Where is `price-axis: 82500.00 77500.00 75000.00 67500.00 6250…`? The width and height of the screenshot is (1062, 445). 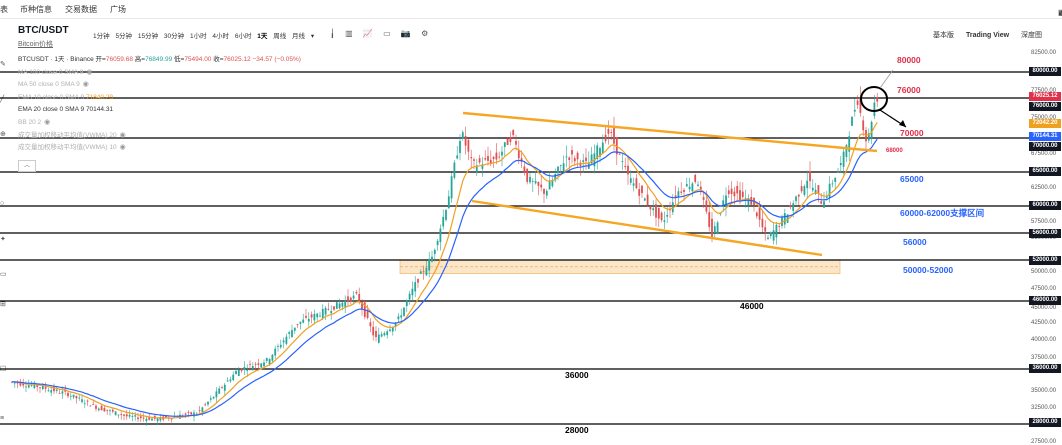
price-axis: 82500.00 77500.00 75000.00 67500.00 6250… is located at coordinates (1045, 245).